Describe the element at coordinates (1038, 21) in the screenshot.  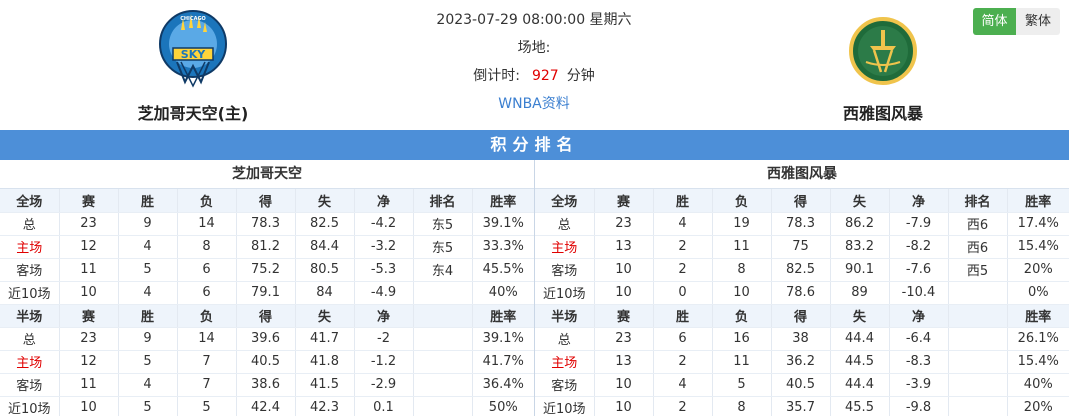
I see `lang-traditional-button: 繁体` at that location.